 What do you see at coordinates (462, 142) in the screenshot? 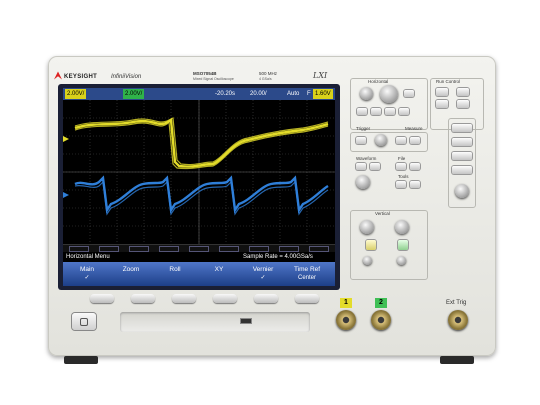
I see `ref-button` at bounding box center [462, 142].